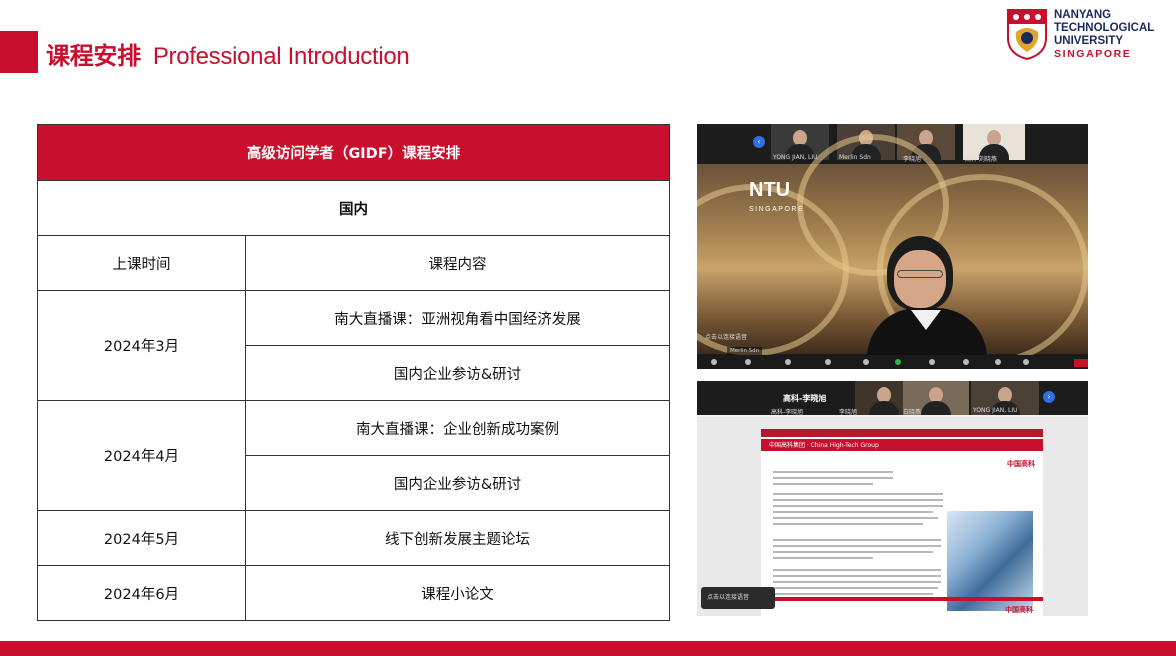  I want to click on document-logo: 中国高科, so click(1021, 464).